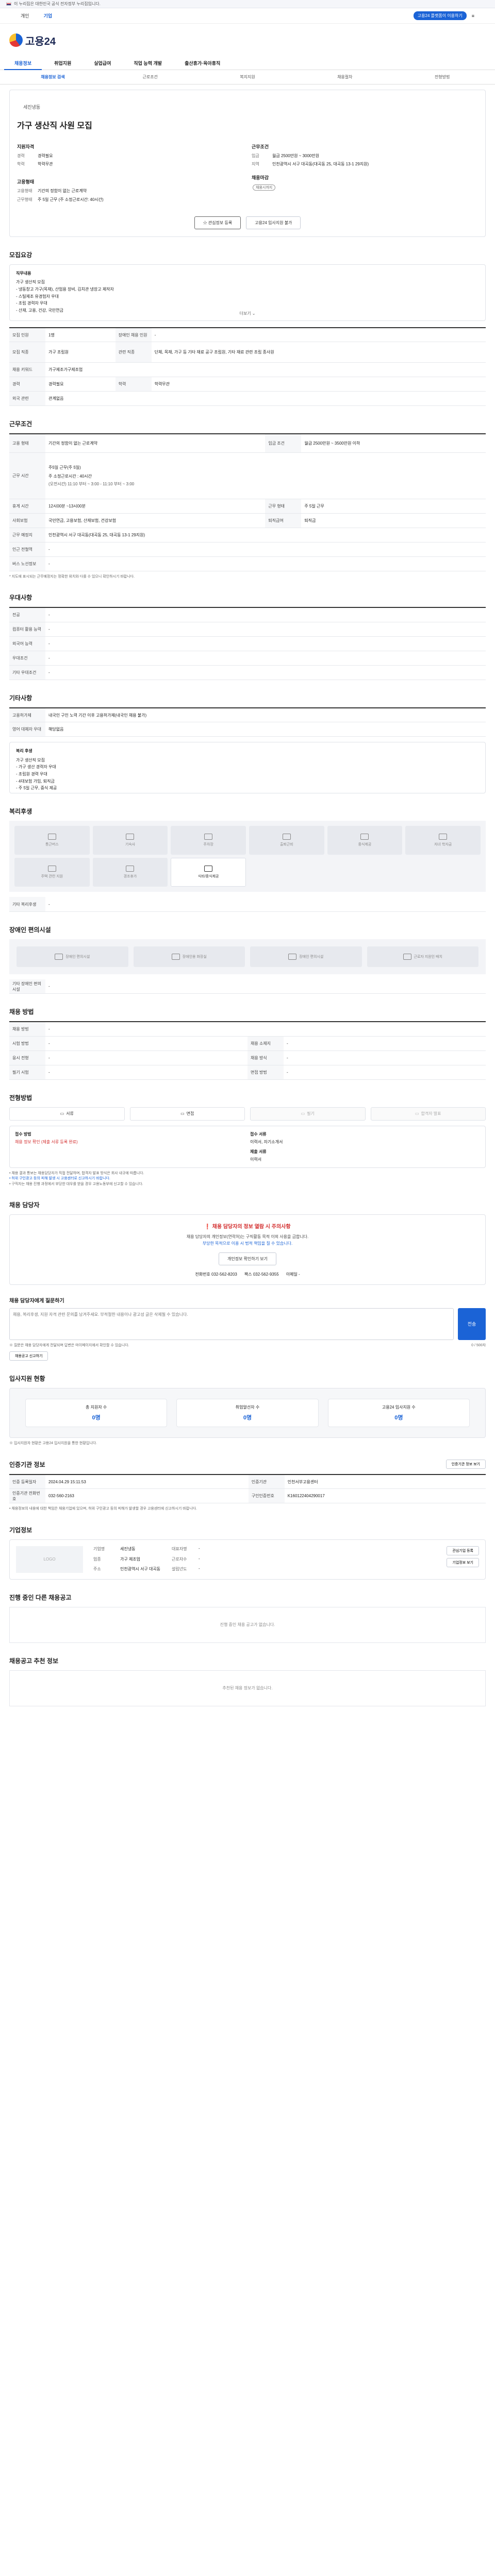 The width and height of the screenshot is (495, 2576). What do you see at coordinates (247, 549) in the screenshot?
I see `table-row: 인근 전철역 -` at bounding box center [247, 549].